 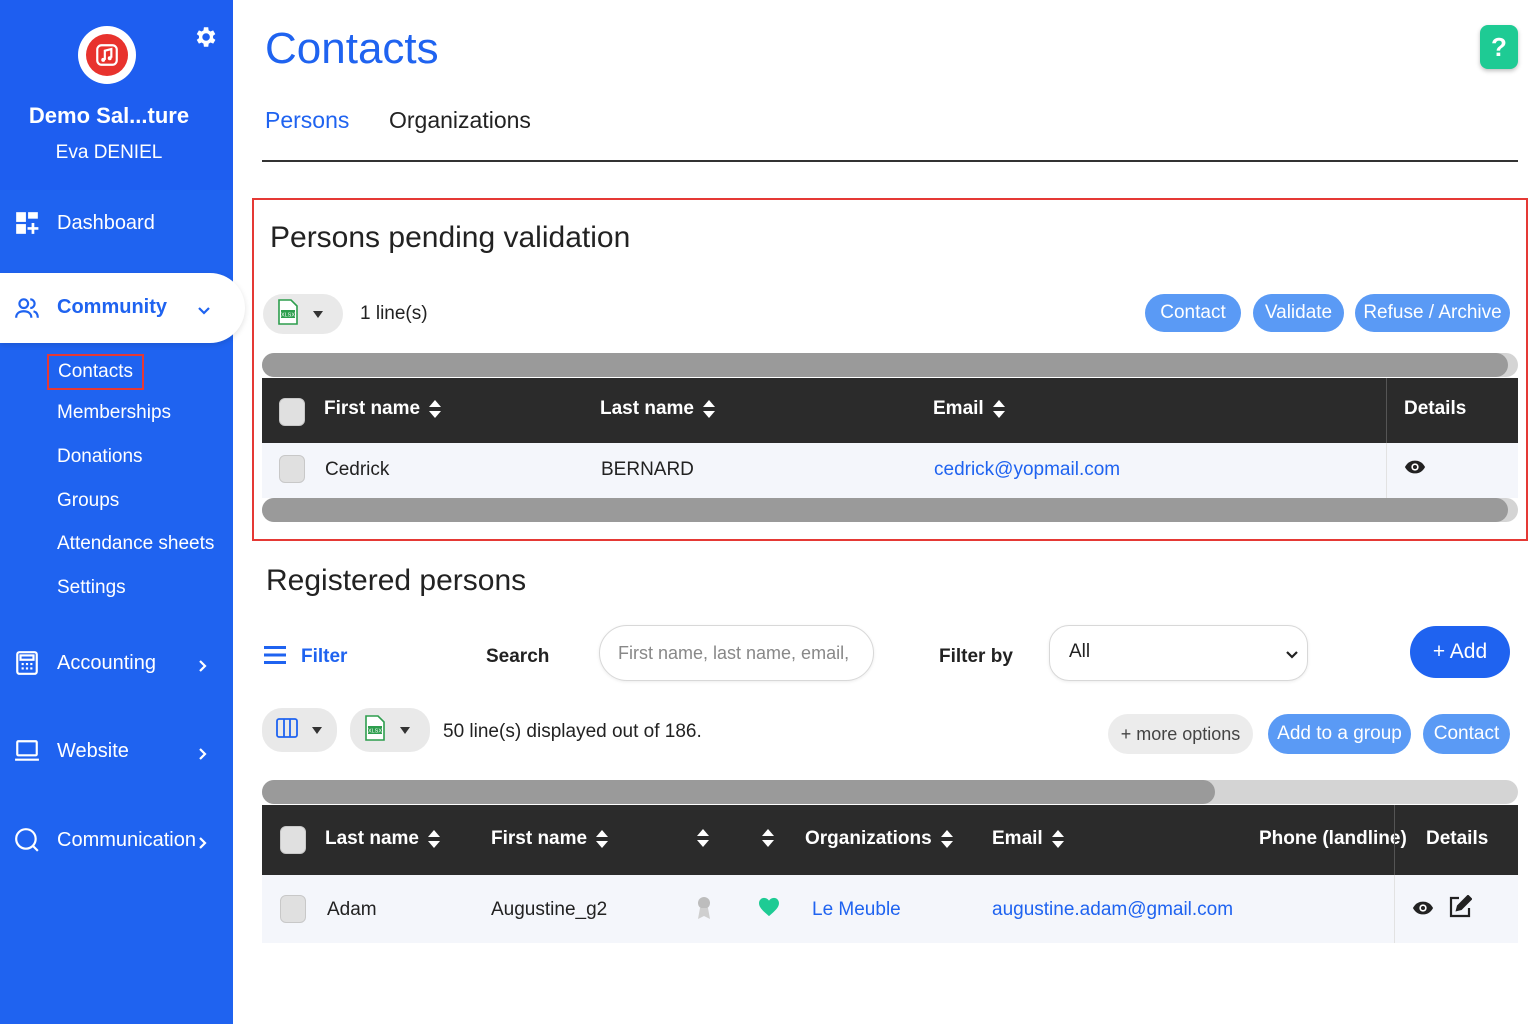 What do you see at coordinates (116, 663) in the screenshot?
I see `nav-accounting: Accounting` at bounding box center [116, 663].